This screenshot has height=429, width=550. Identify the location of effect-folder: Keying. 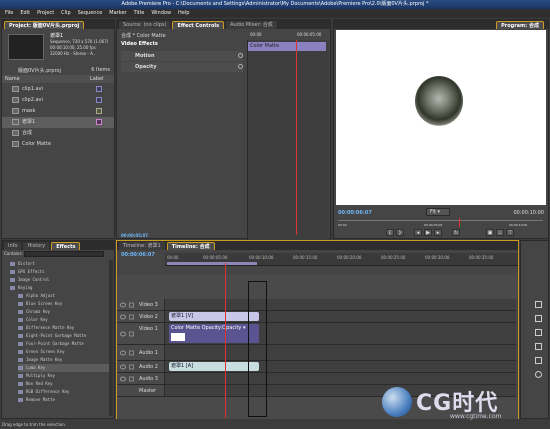
(60, 288).